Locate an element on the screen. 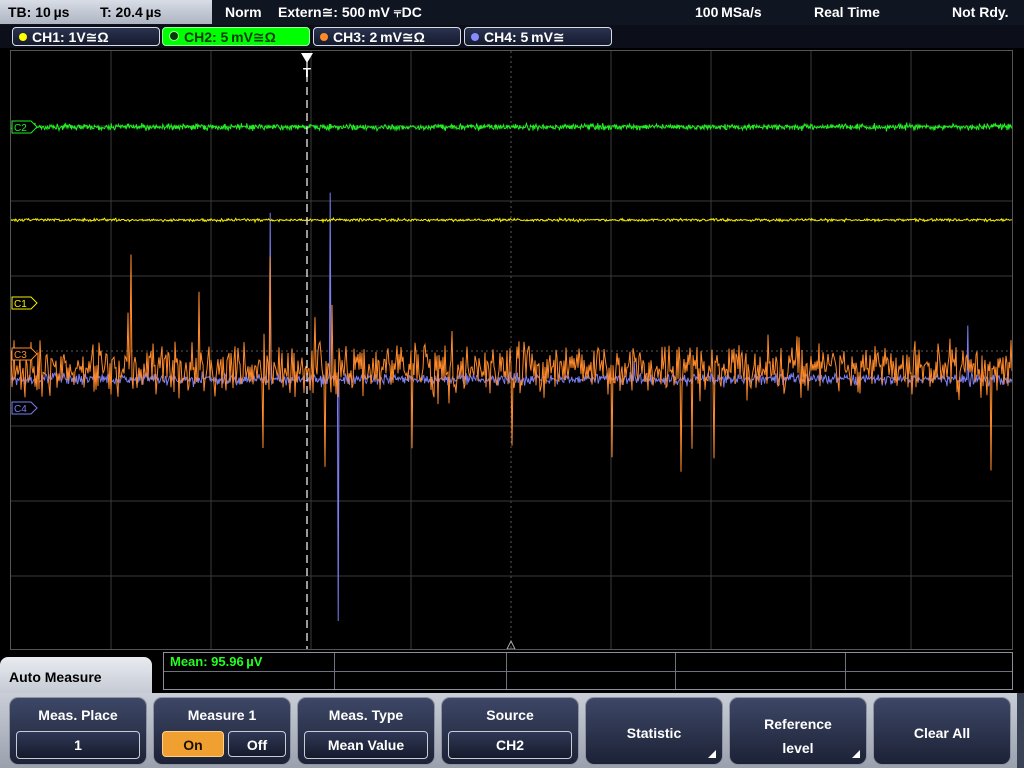 The image size is (1024, 768). meas-place-softkey: Meas. Place 1 is located at coordinates (78, 731).